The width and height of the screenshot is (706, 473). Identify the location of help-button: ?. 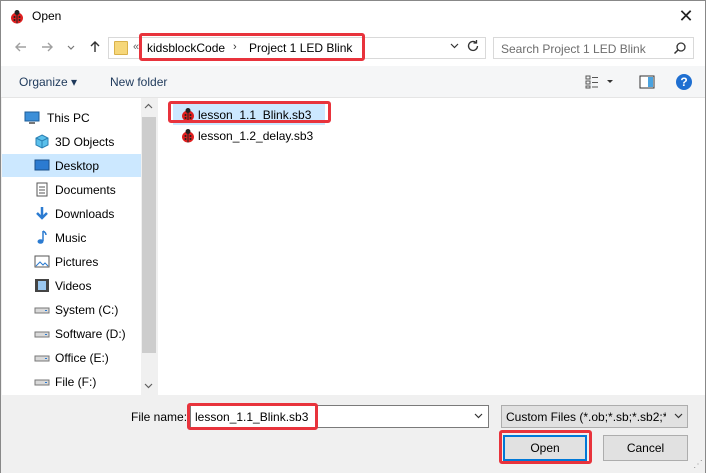
(684, 83).